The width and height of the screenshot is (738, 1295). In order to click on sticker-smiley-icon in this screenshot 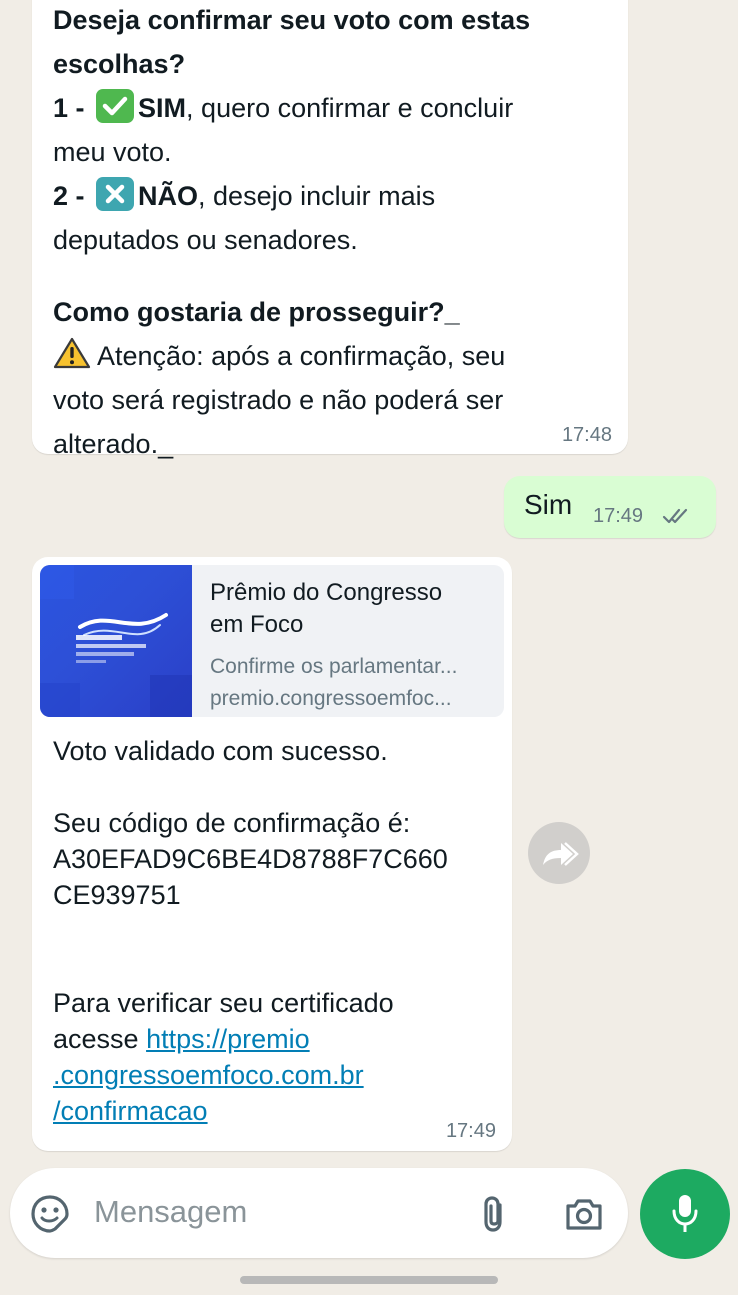, I will do `click(50, 1214)`.